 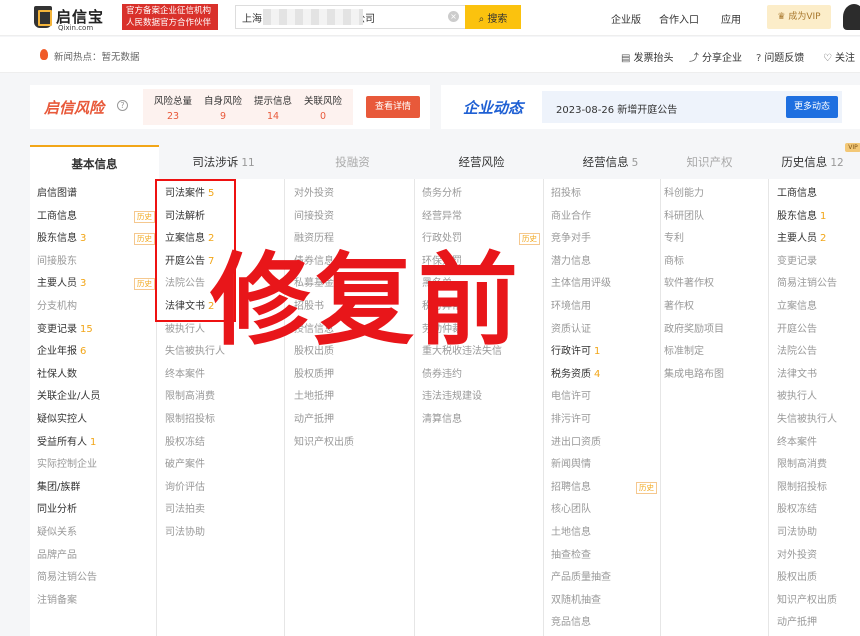 I want to click on module-item: 股权出质, so click(x=818, y=580).